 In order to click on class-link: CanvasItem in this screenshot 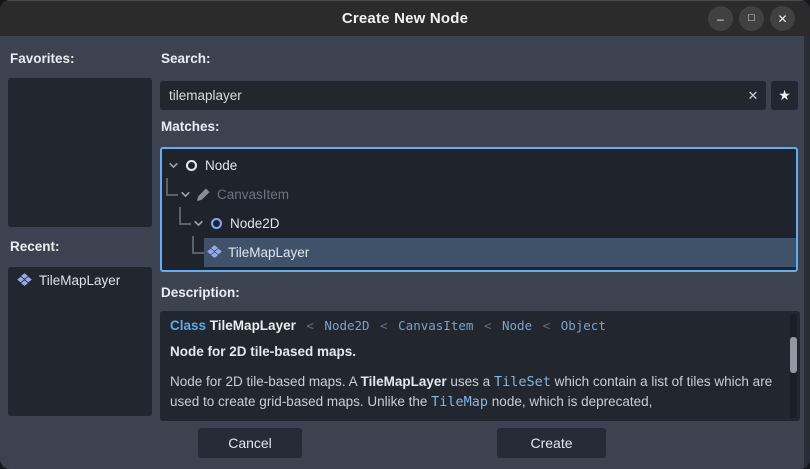, I will do `click(435, 325)`.